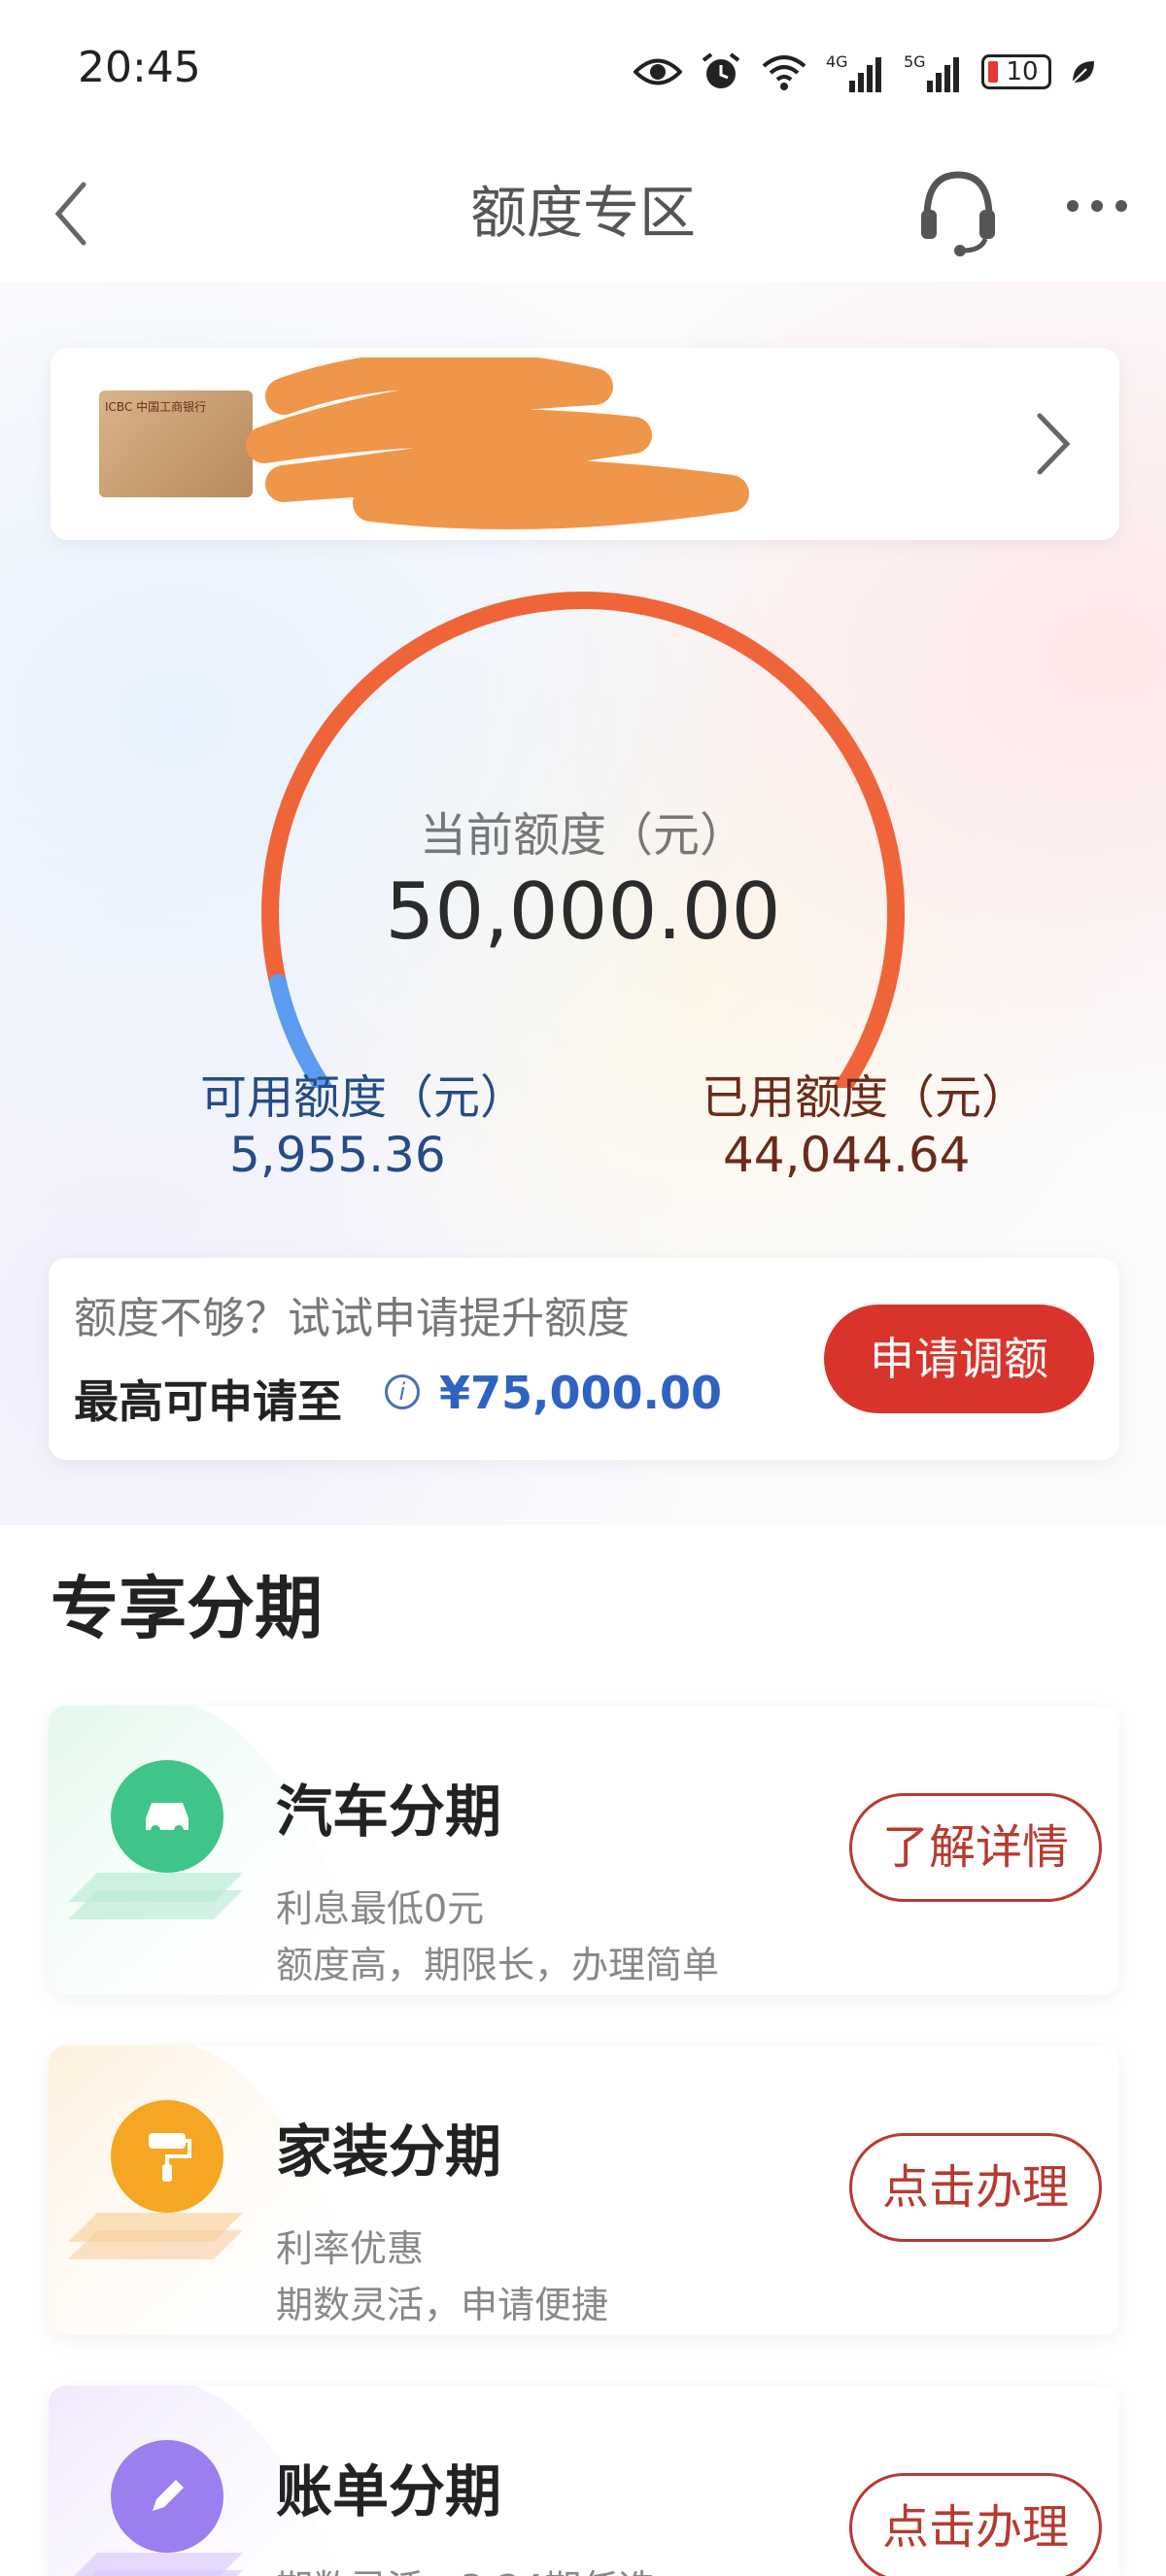 The width and height of the screenshot is (1166, 2576). What do you see at coordinates (389, 2491) in the screenshot?
I see `offer-title: 账单分期` at bounding box center [389, 2491].